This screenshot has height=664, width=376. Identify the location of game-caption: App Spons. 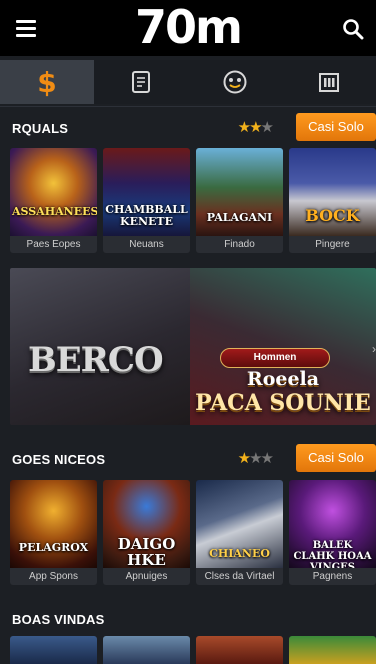
(53, 576).